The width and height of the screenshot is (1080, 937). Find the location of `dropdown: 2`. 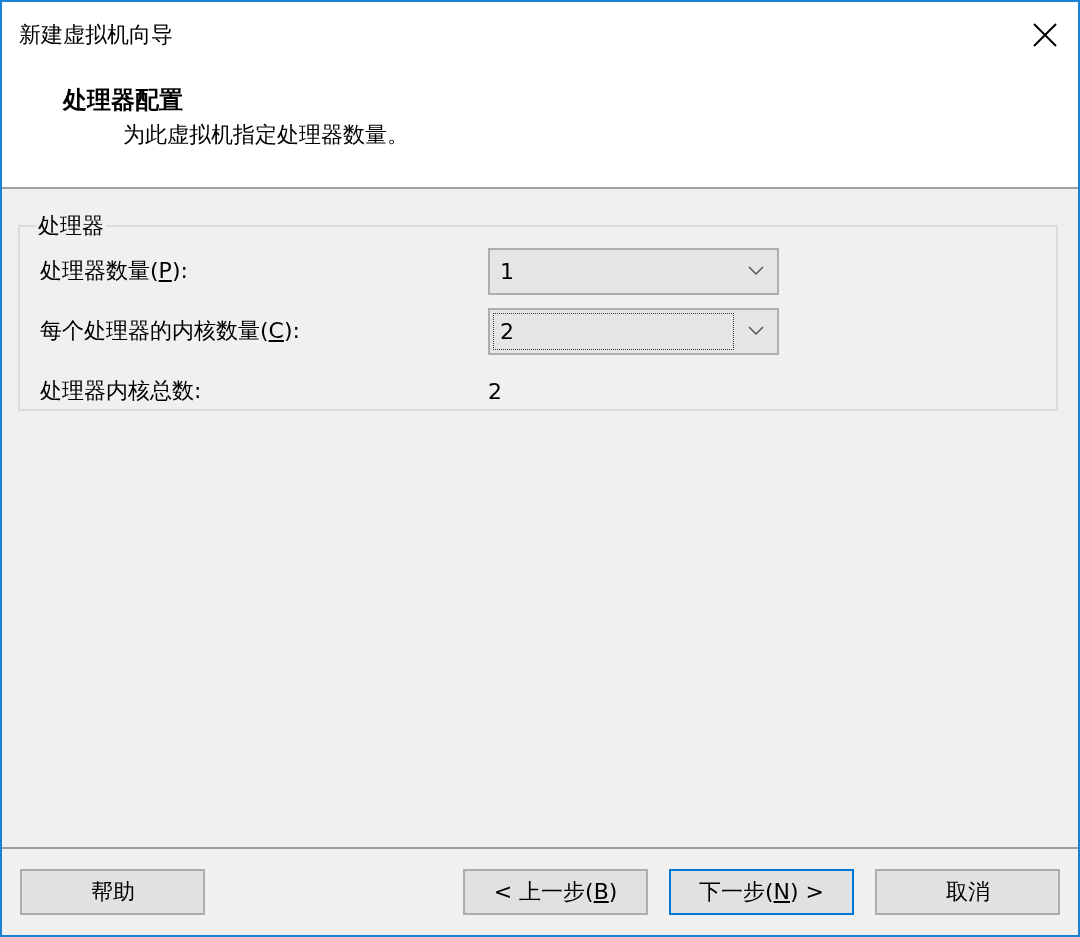

dropdown: 2 is located at coordinates (633, 331).